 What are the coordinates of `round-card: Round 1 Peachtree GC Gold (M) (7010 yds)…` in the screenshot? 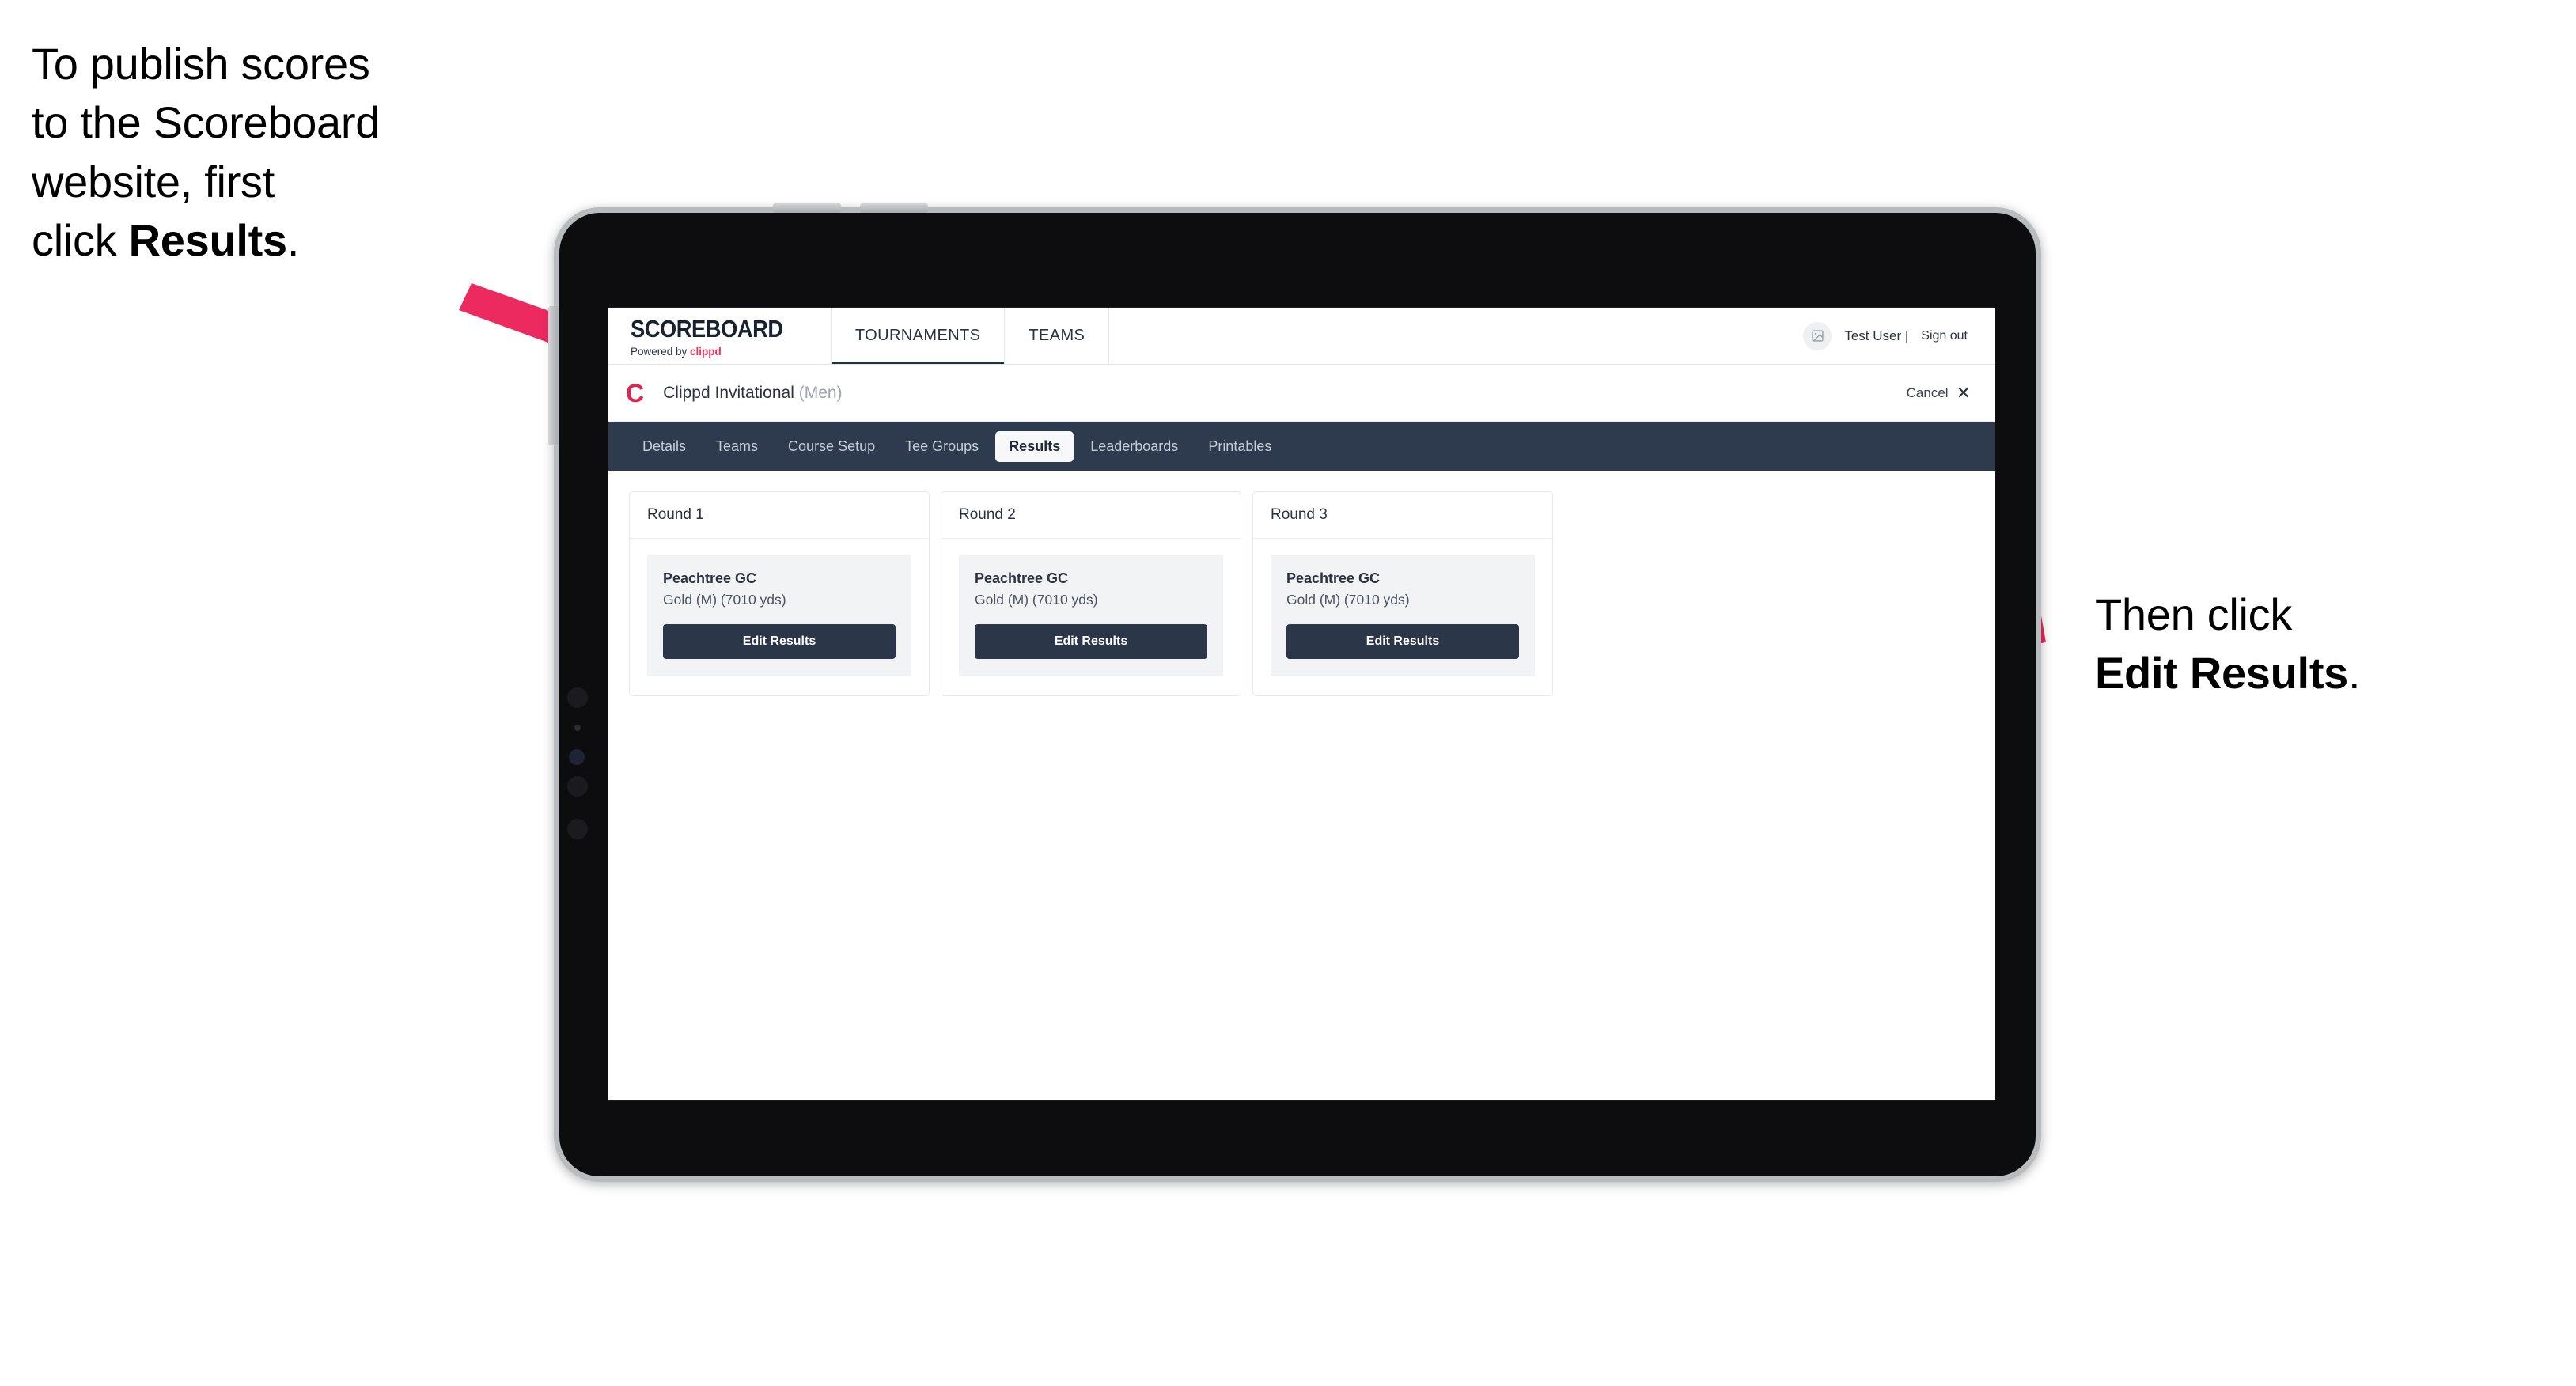 It's located at (779, 593).